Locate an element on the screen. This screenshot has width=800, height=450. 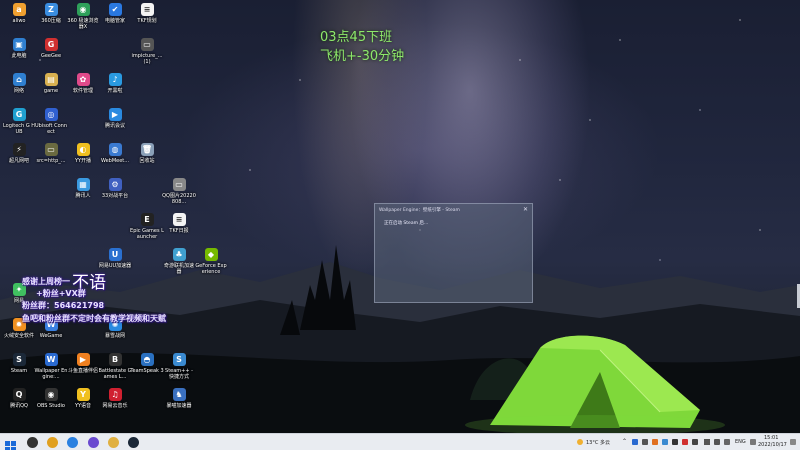
app-icon: a is located at coordinates (19, 9).